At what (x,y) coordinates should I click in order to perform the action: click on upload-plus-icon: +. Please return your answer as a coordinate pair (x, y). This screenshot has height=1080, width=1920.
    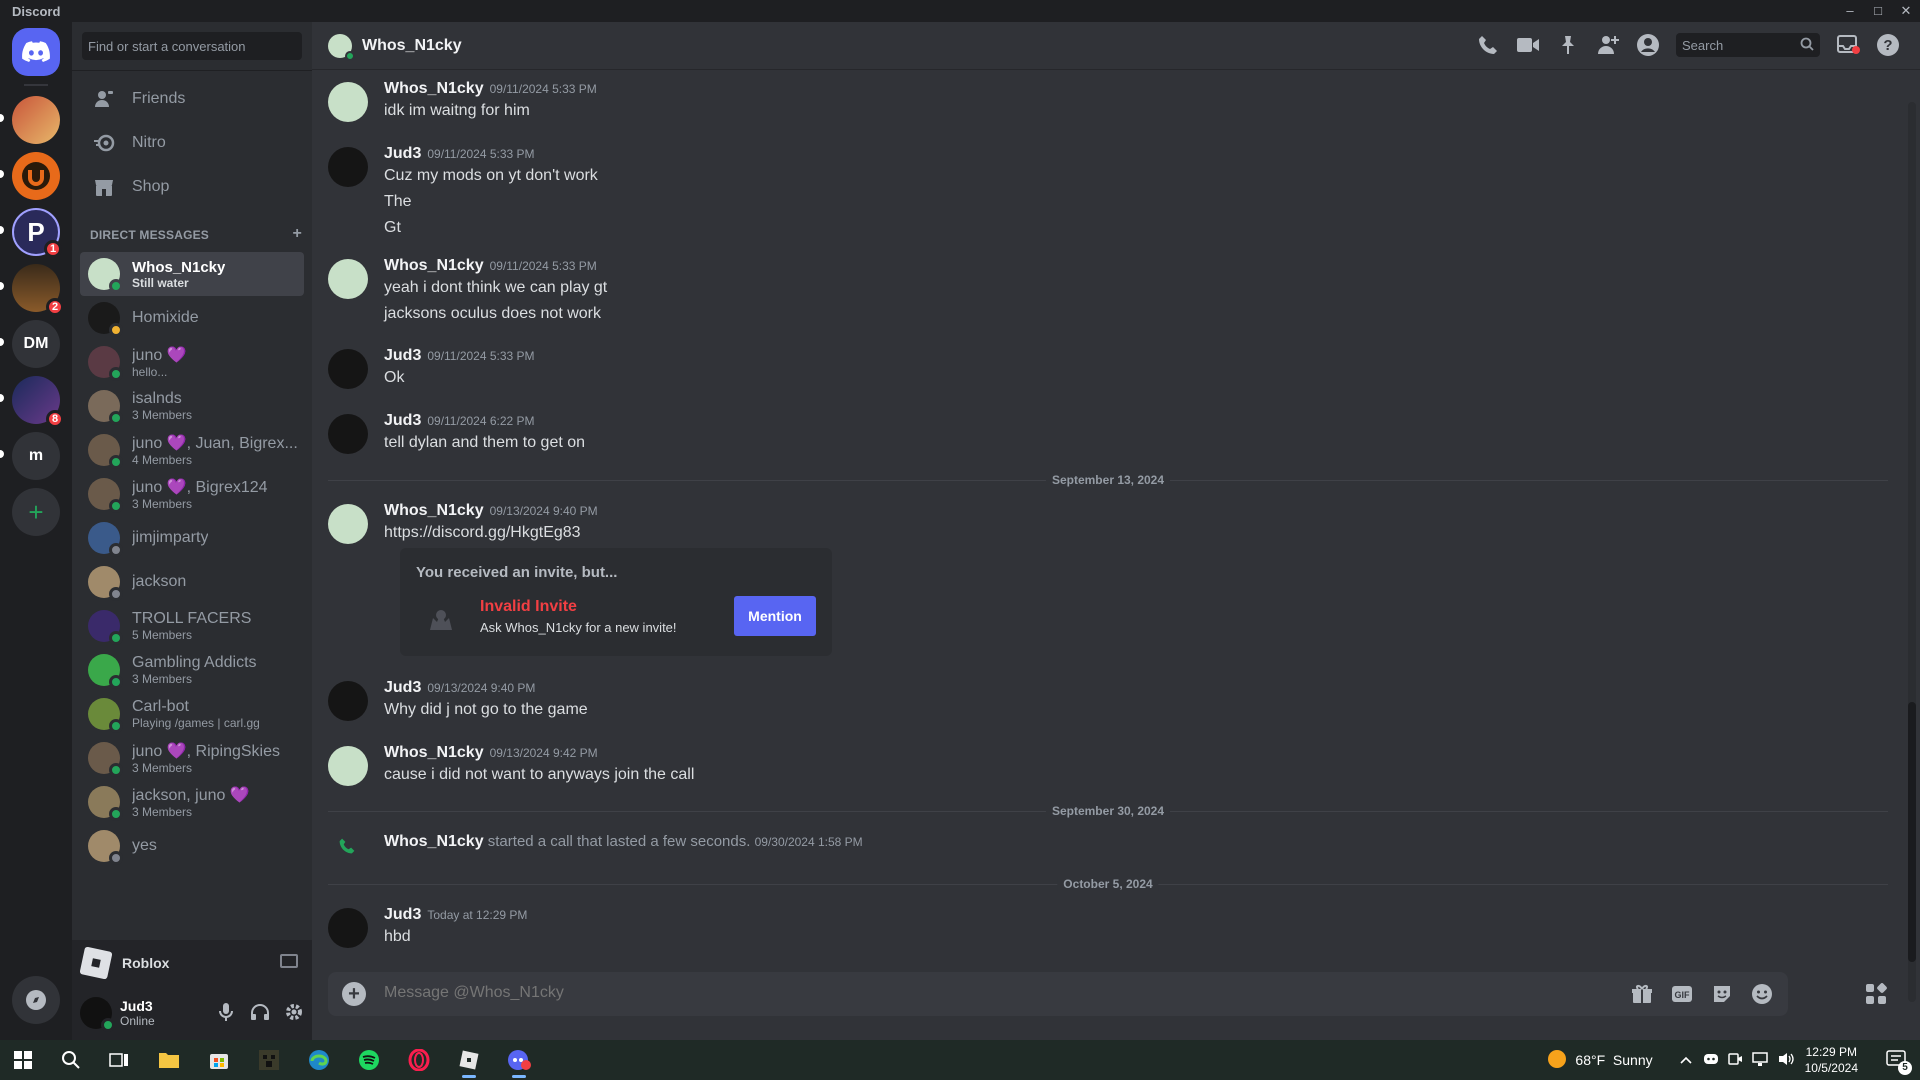
    Looking at the image, I should click on (354, 994).